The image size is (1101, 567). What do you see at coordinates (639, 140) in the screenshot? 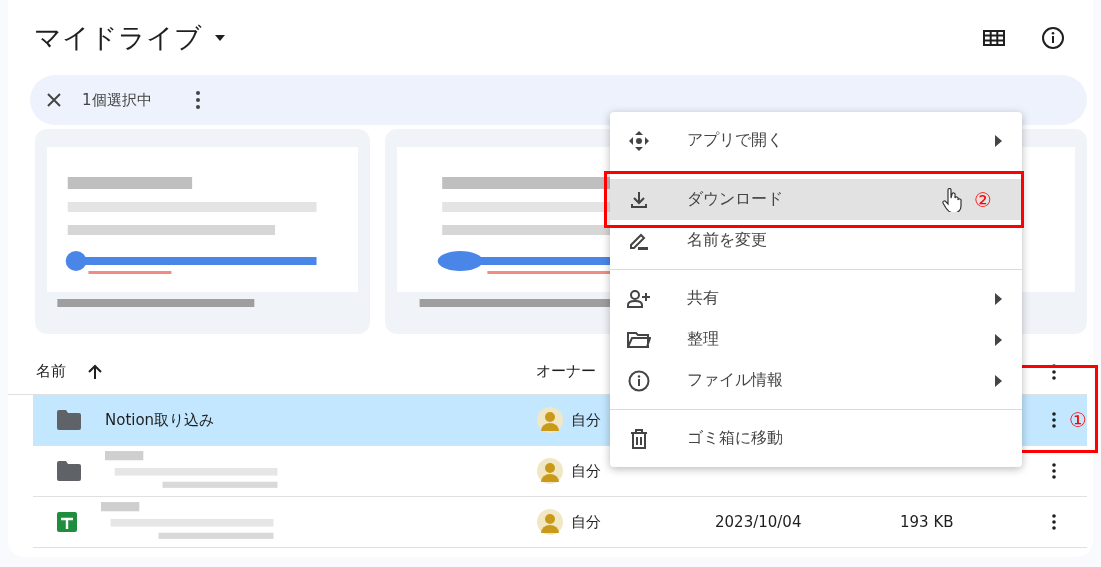
I see `move-arrows-icon` at bounding box center [639, 140].